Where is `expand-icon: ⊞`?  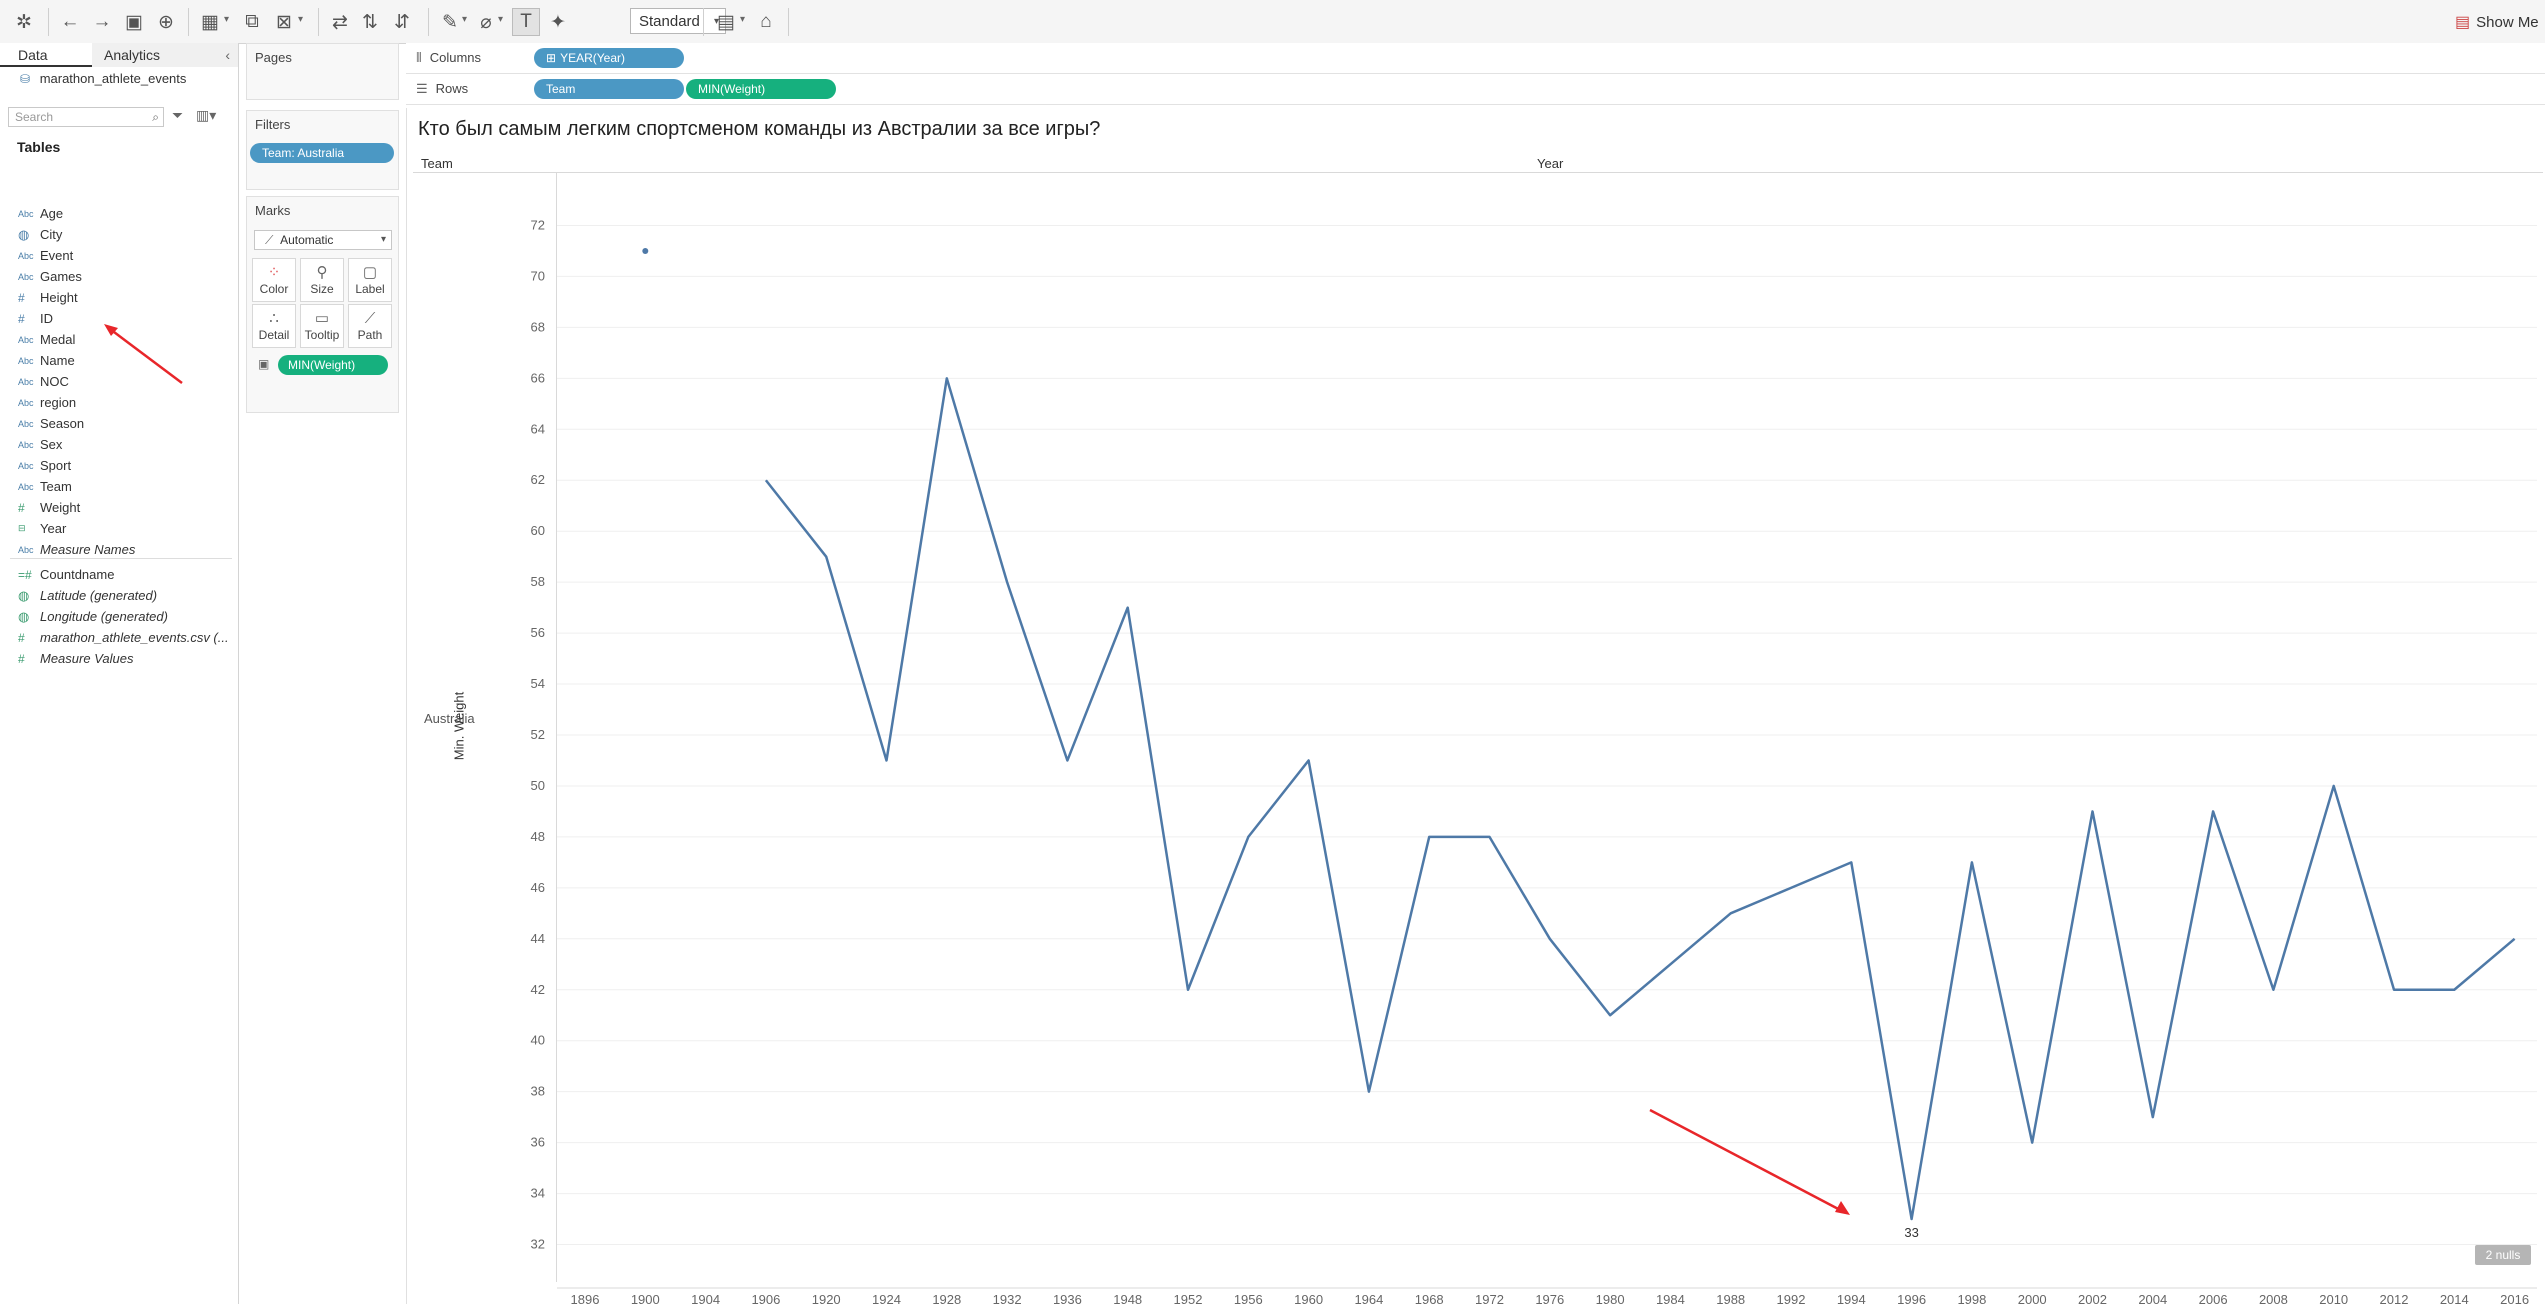 expand-icon: ⊞ is located at coordinates (551, 58).